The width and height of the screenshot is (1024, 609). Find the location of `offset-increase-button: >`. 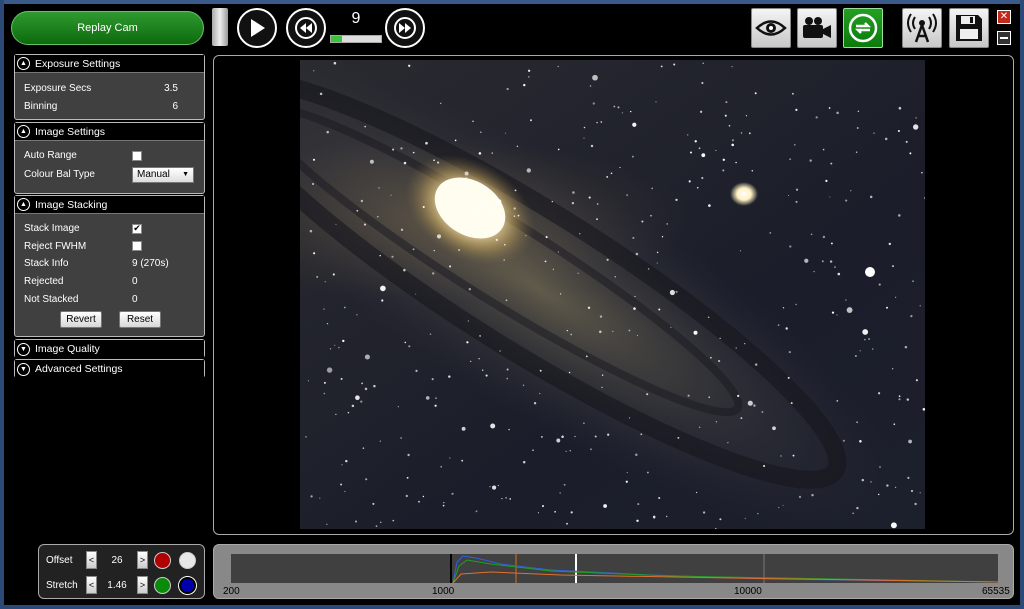

offset-increase-button: > is located at coordinates (142, 560).